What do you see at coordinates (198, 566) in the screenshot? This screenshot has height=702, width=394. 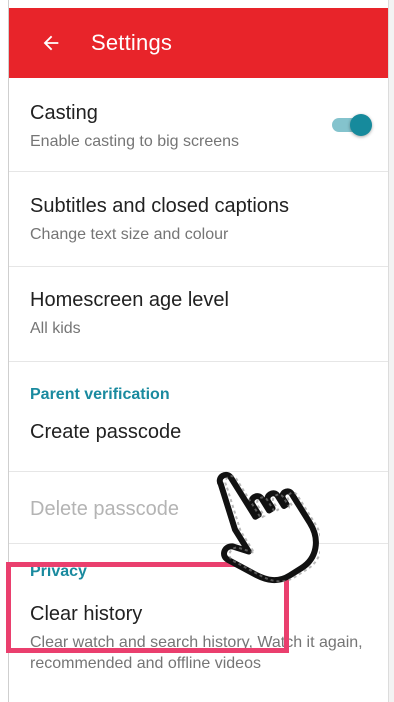 I see `section-privacy: Privacy` at bounding box center [198, 566].